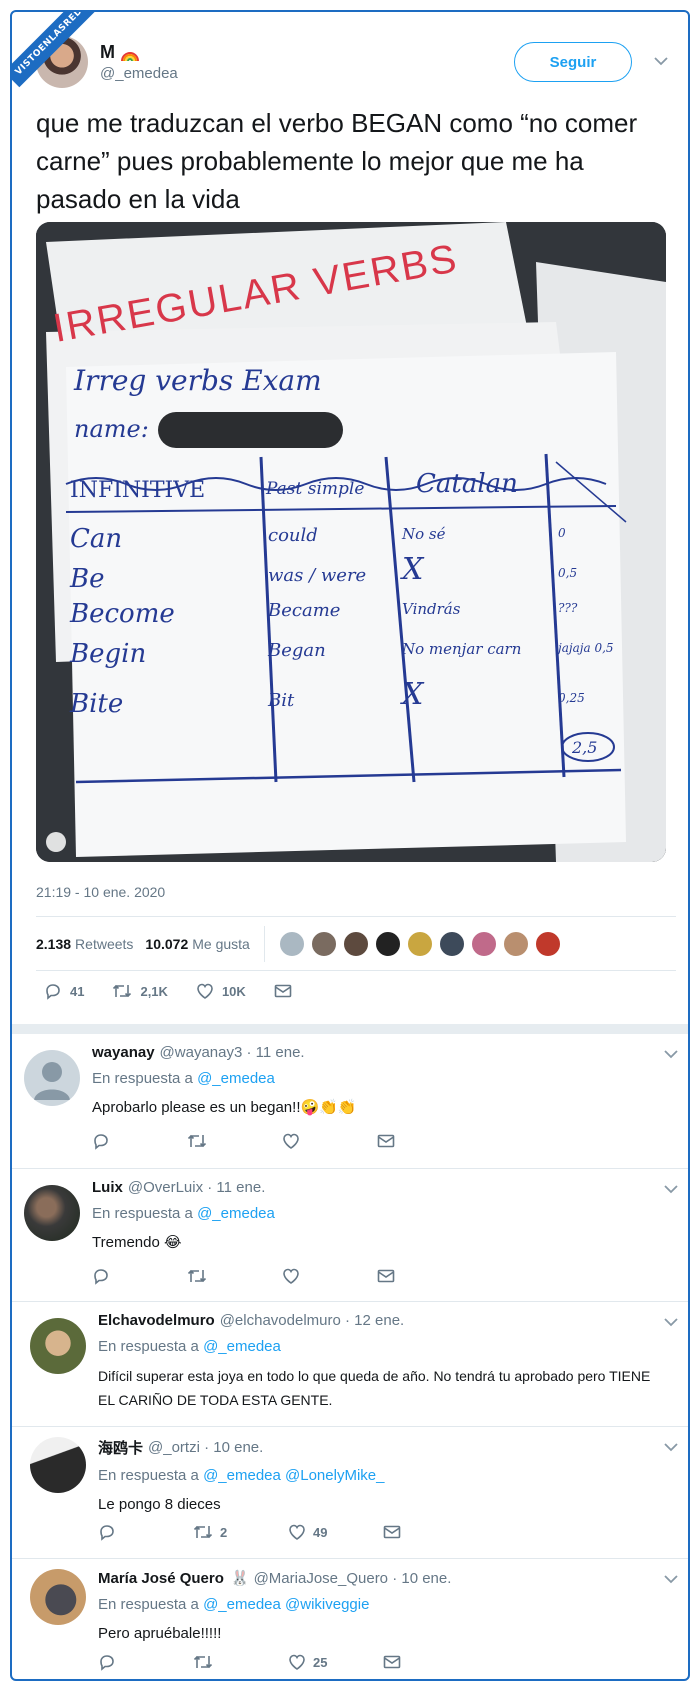  Describe the element at coordinates (56, 842) in the screenshot. I see `photo-badge` at that location.